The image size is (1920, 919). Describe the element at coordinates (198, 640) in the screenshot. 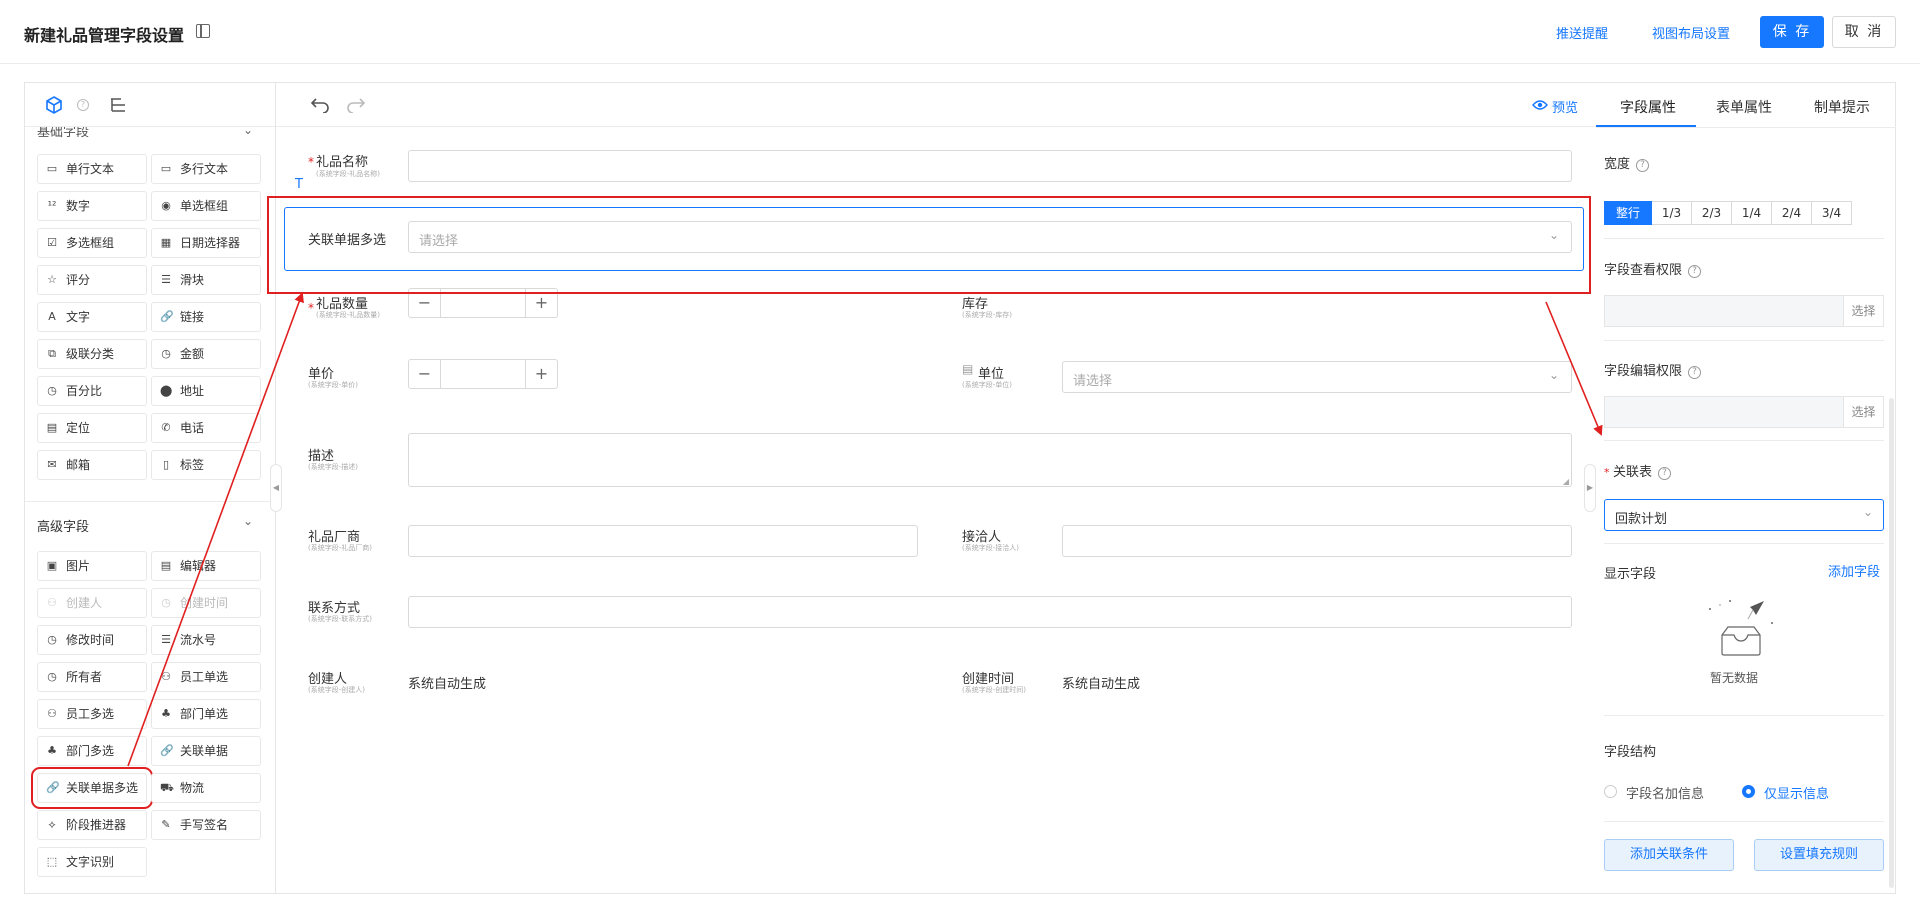

I see `field-item-label: 流水号` at that location.